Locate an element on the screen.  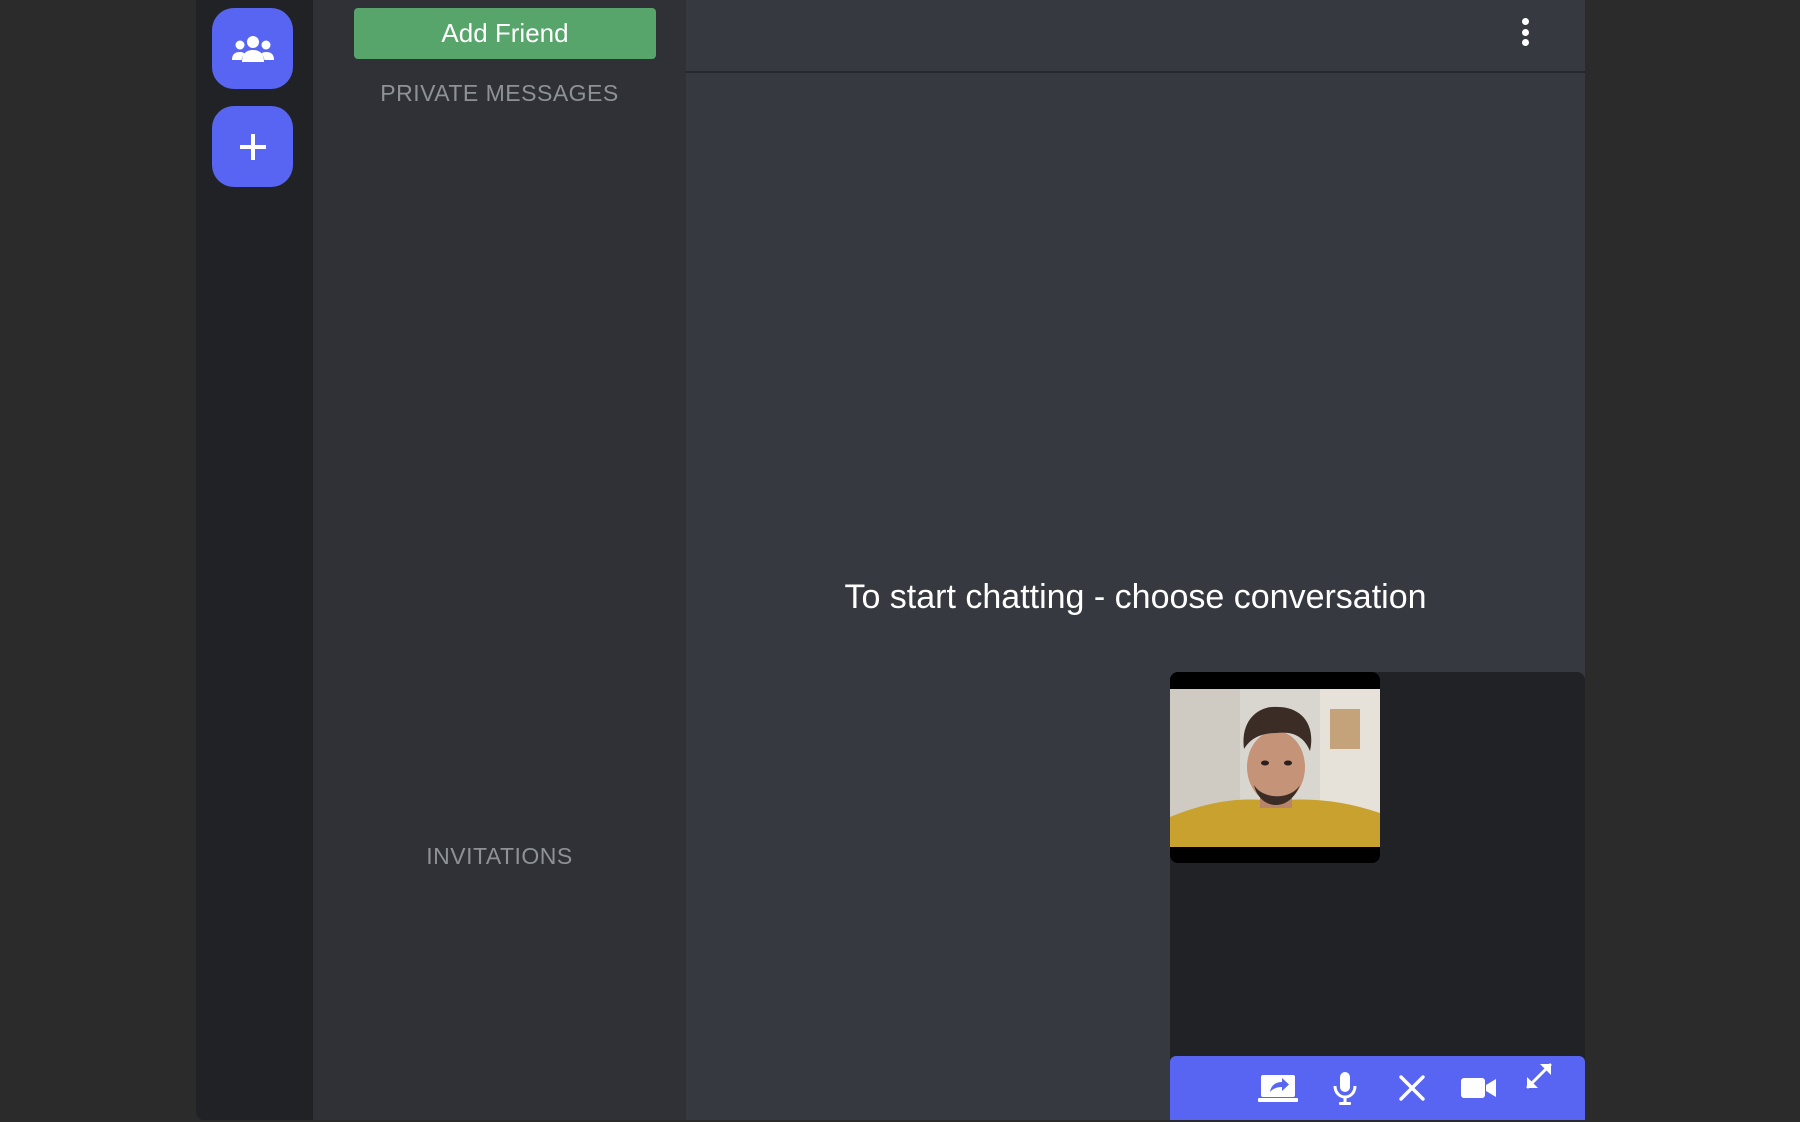
more-options-button is located at coordinates (1525, 32).